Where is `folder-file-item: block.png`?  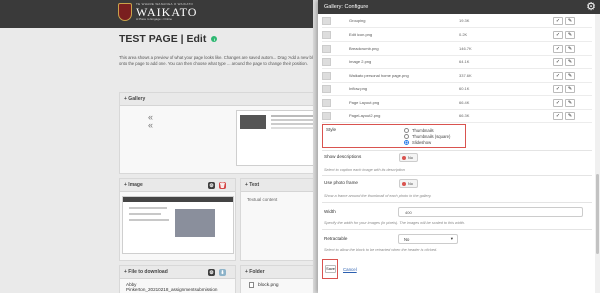 folder-file-item: block.png is located at coordinates (264, 285).